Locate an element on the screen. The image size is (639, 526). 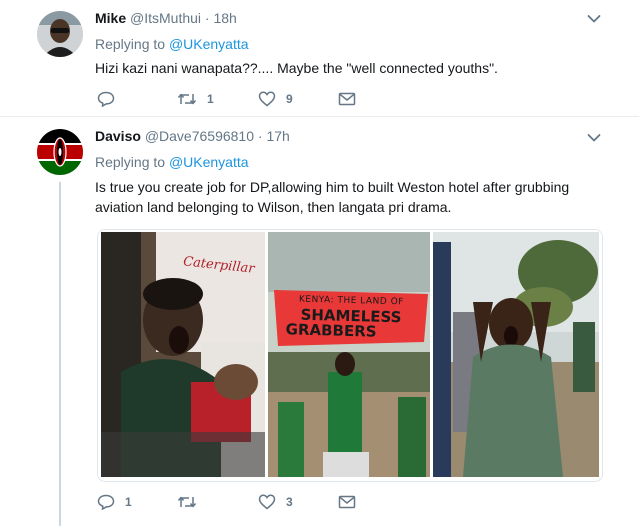
photo-protest-sign: KENYA: THE LAND OF SHAMELESS GRABBERS is located at coordinates (349, 354).